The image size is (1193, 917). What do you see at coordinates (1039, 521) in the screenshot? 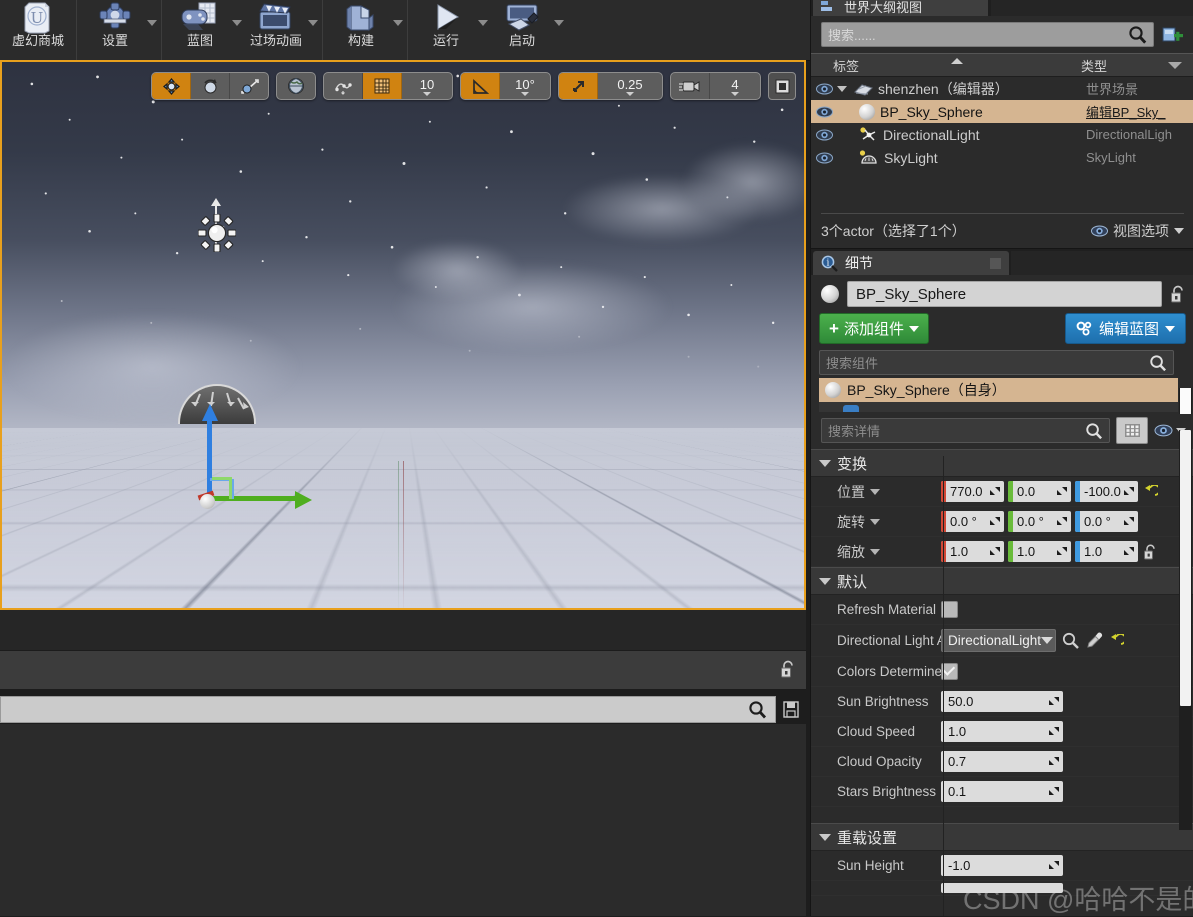
I see `rotation-y-input: 0.0 °` at bounding box center [1039, 521].